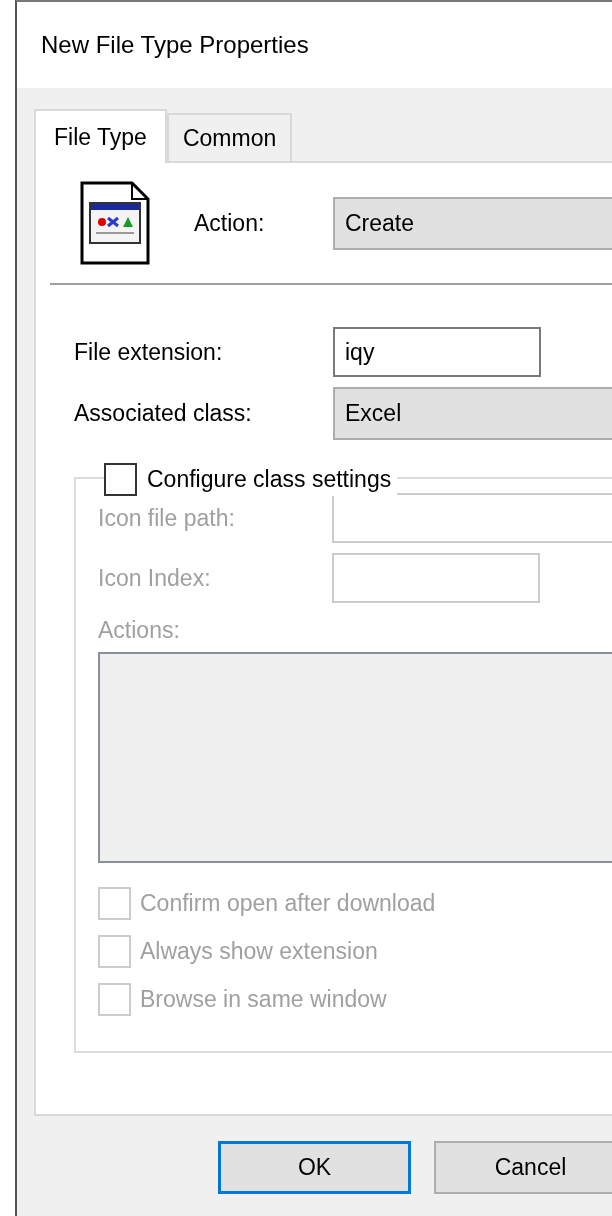 The height and width of the screenshot is (1216, 612). Describe the element at coordinates (139, 630) in the screenshot. I see `list-label: Actions:` at that location.